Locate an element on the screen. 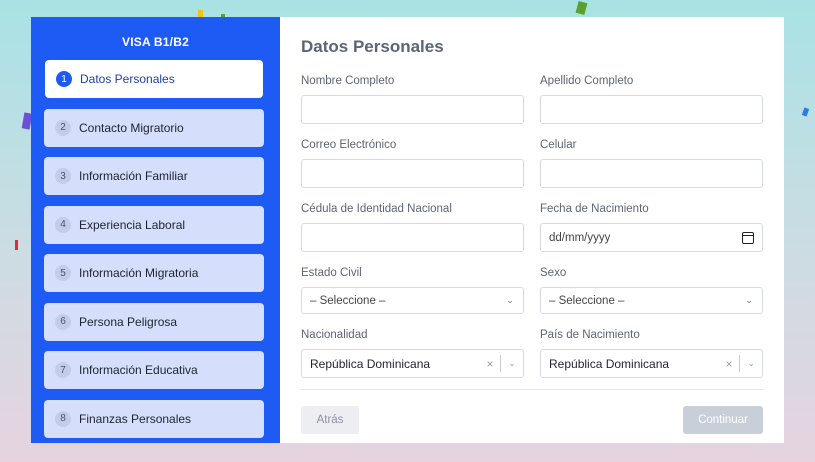 This screenshot has width=815, height=462. sexo-field: Sexo – Seleccione – ⌄ is located at coordinates (651, 298).